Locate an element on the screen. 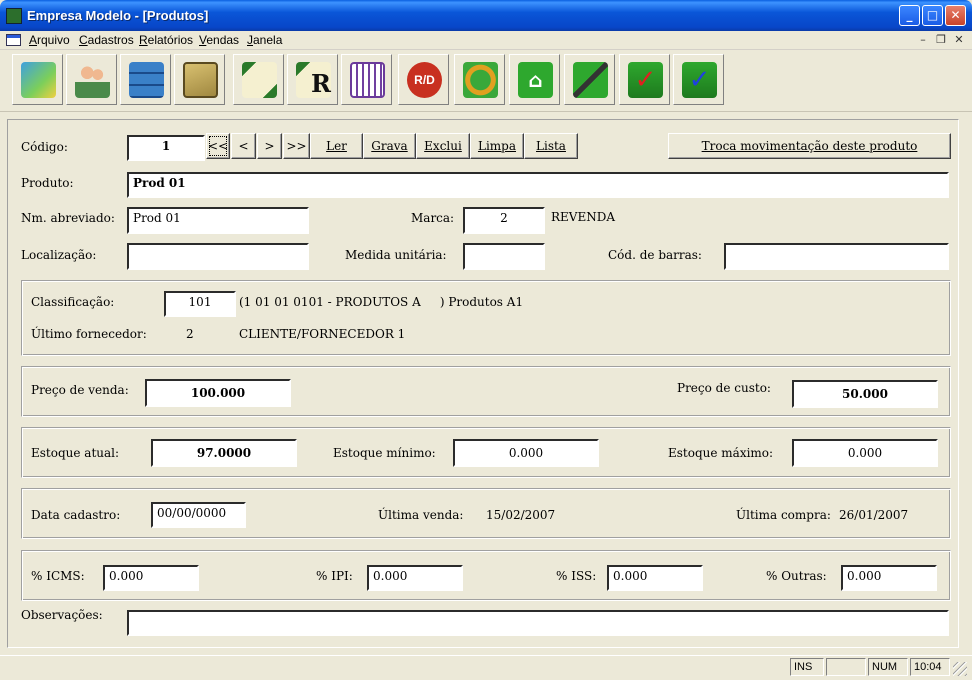 This screenshot has height=680, width=972. marca-input: 2 is located at coordinates (504, 220).